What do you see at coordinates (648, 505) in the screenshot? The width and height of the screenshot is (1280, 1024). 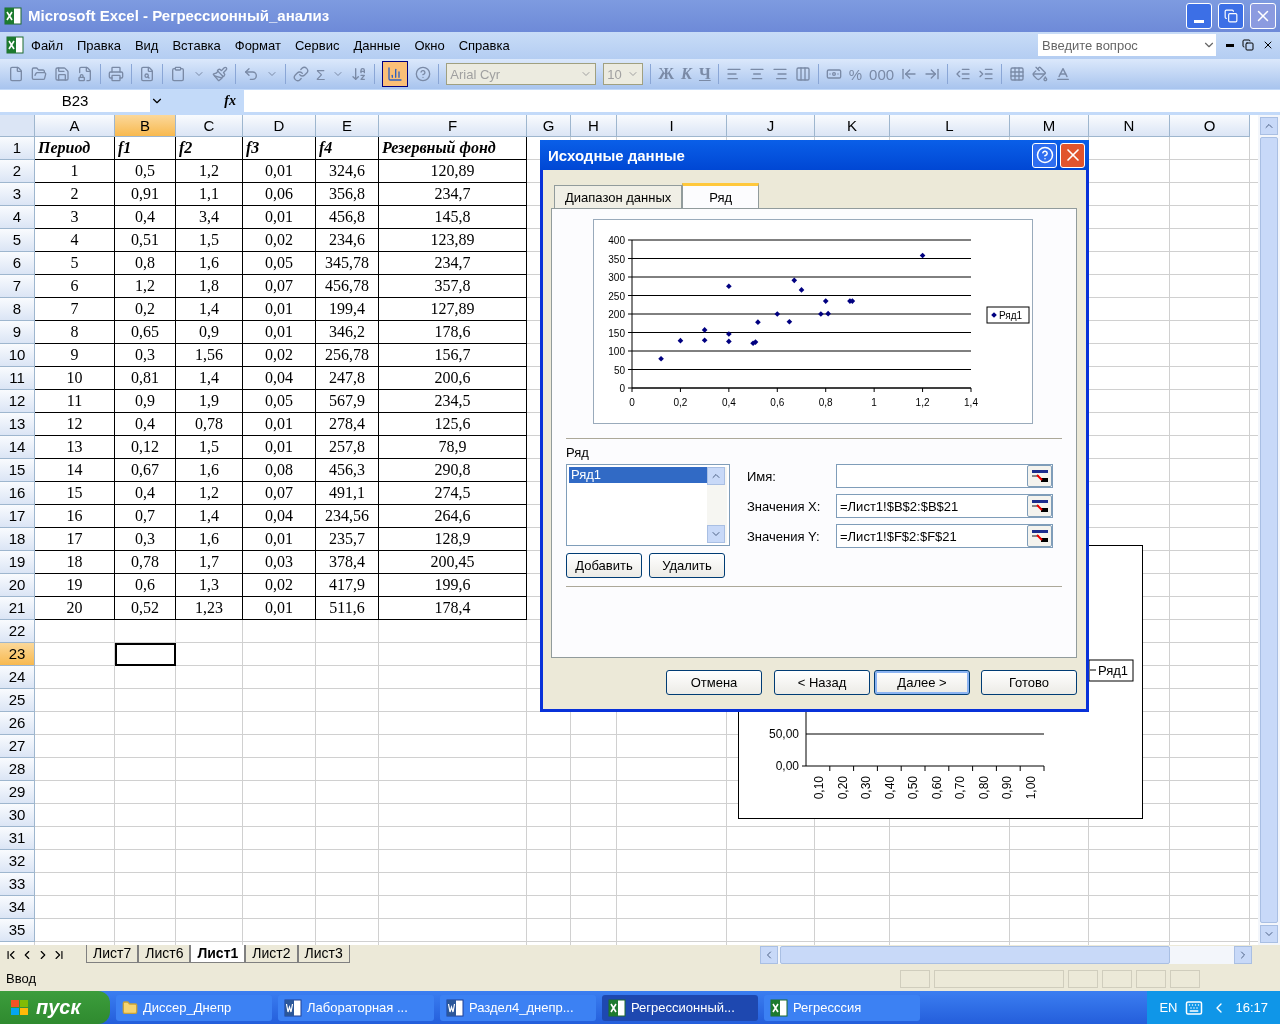 I see `series-list: Ряд1` at bounding box center [648, 505].